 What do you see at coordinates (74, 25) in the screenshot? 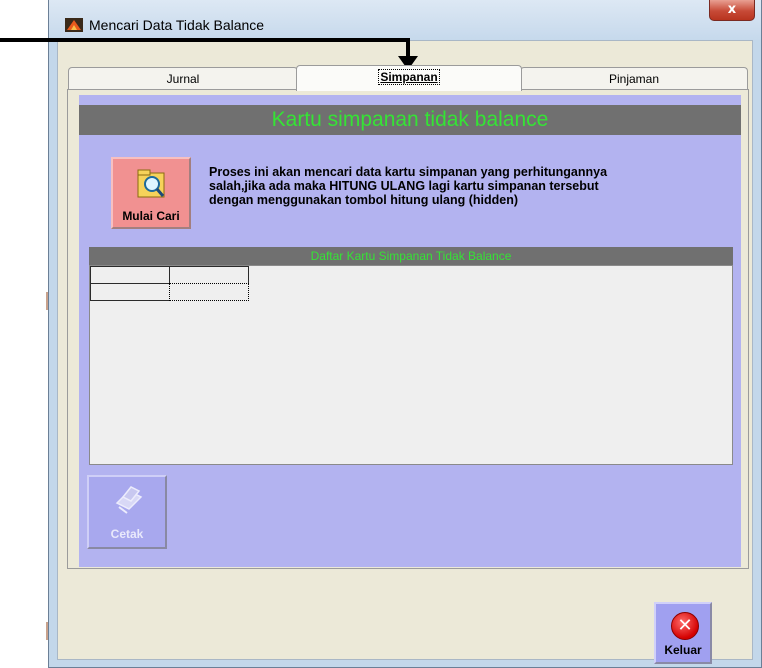
I see `app-icon` at bounding box center [74, 25].